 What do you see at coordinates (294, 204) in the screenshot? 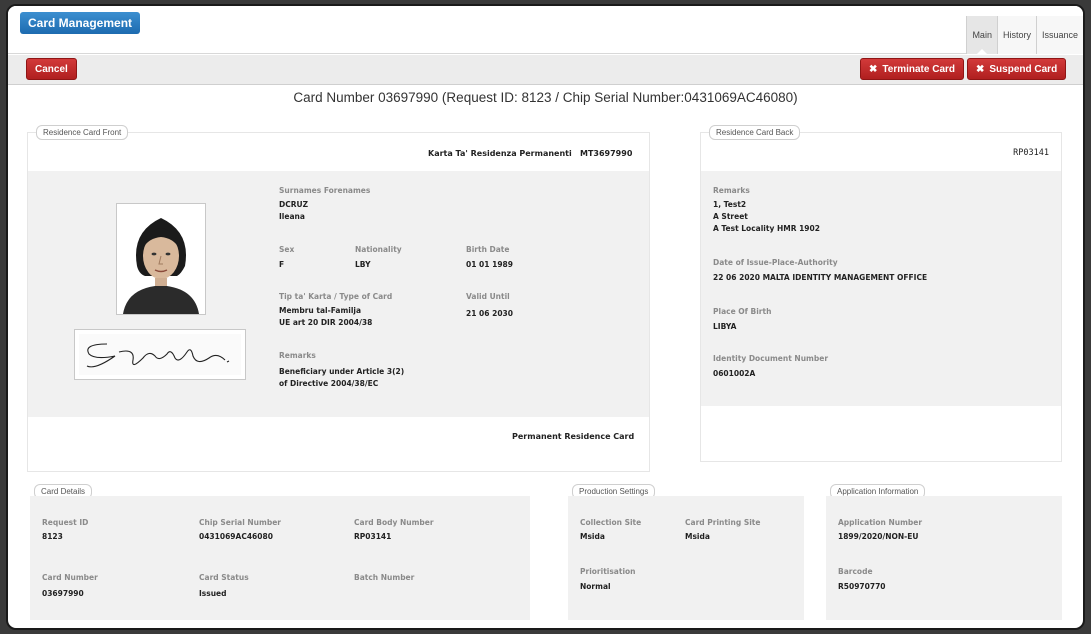
I see `surname-value: DCRUZ` at bounding box center [294, 204].